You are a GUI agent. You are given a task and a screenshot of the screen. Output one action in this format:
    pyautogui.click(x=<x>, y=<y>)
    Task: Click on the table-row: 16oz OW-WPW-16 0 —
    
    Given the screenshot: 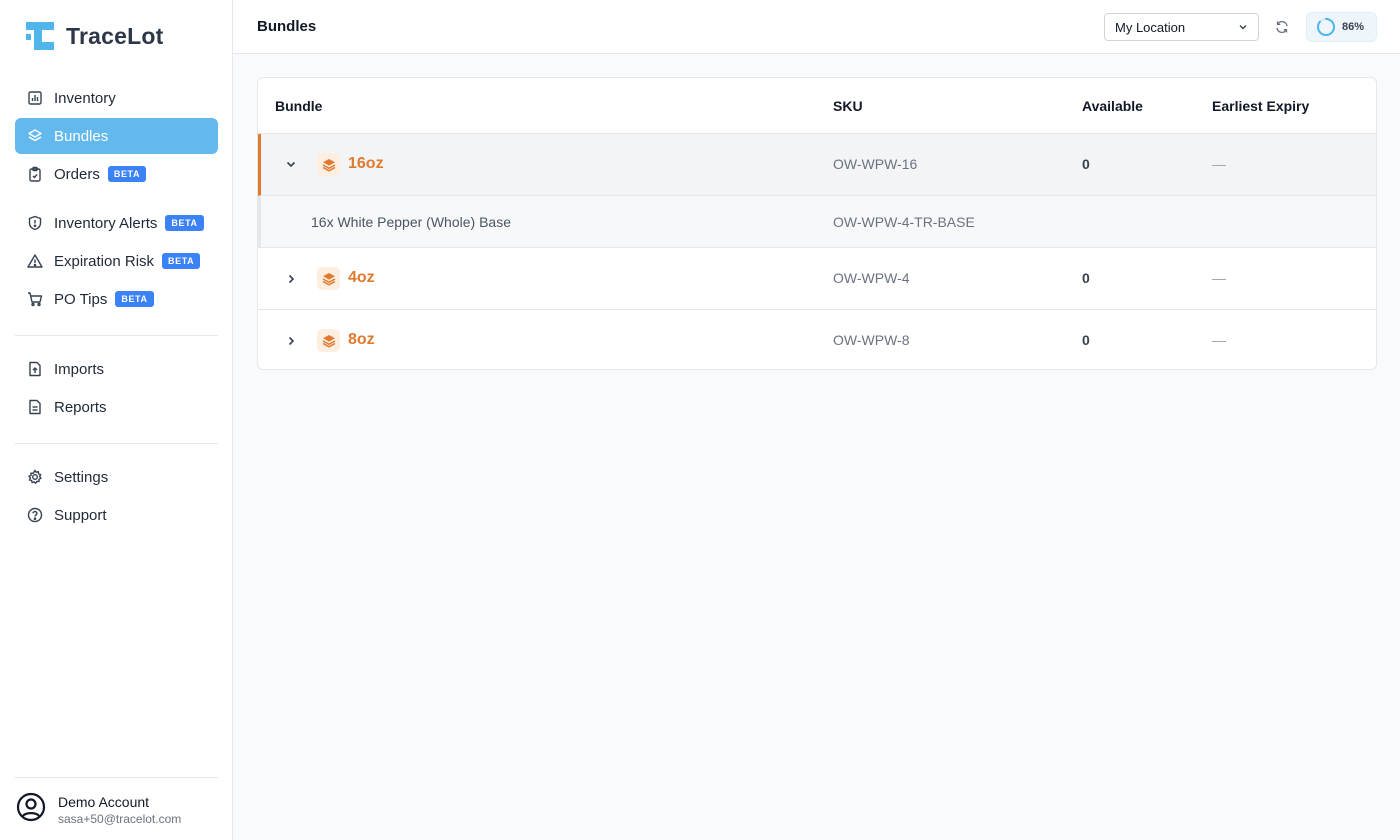 What is the action you would take?
    pyautogui.click(x=817, y=165)
    